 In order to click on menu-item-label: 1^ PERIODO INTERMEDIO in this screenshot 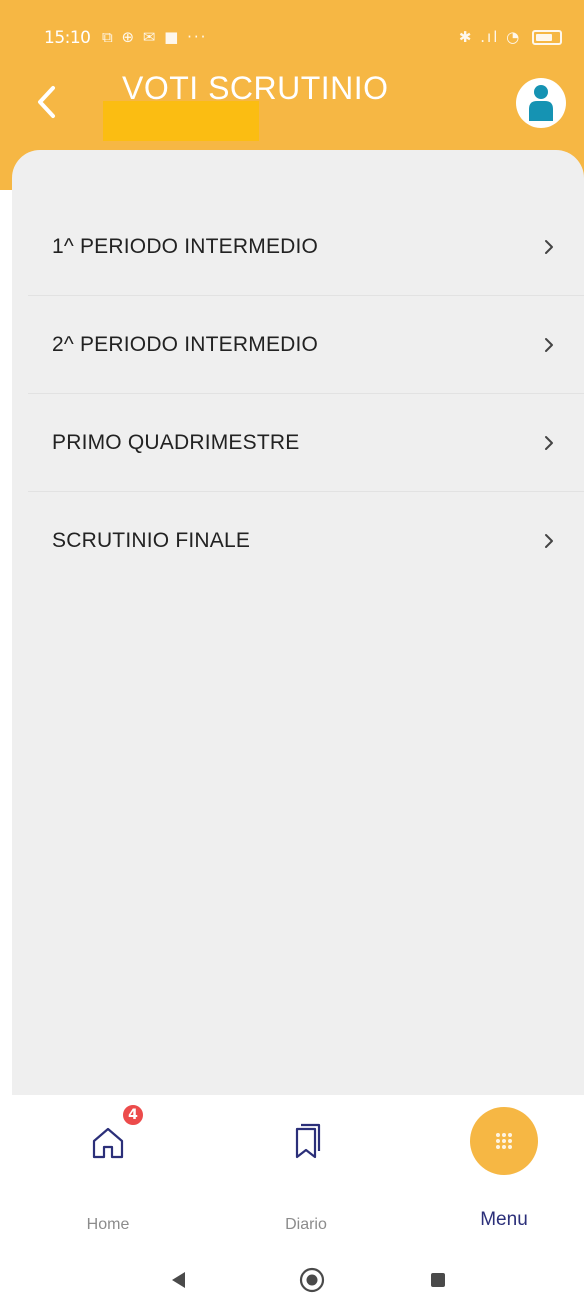, I will do `click(185, 246)`.